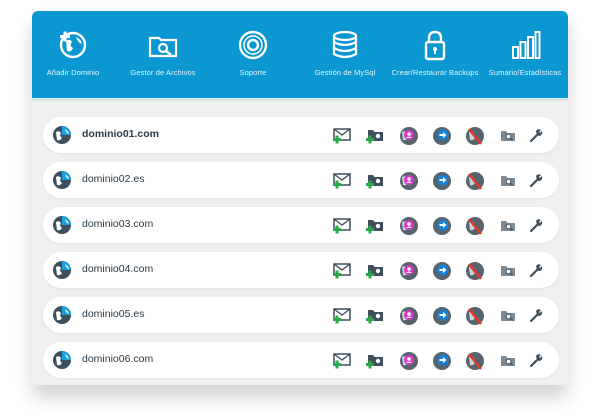 The image size is (600, 420). Describe the element at coordinates (435, 45) in the screenshot. I see `lock-icon` at that location.